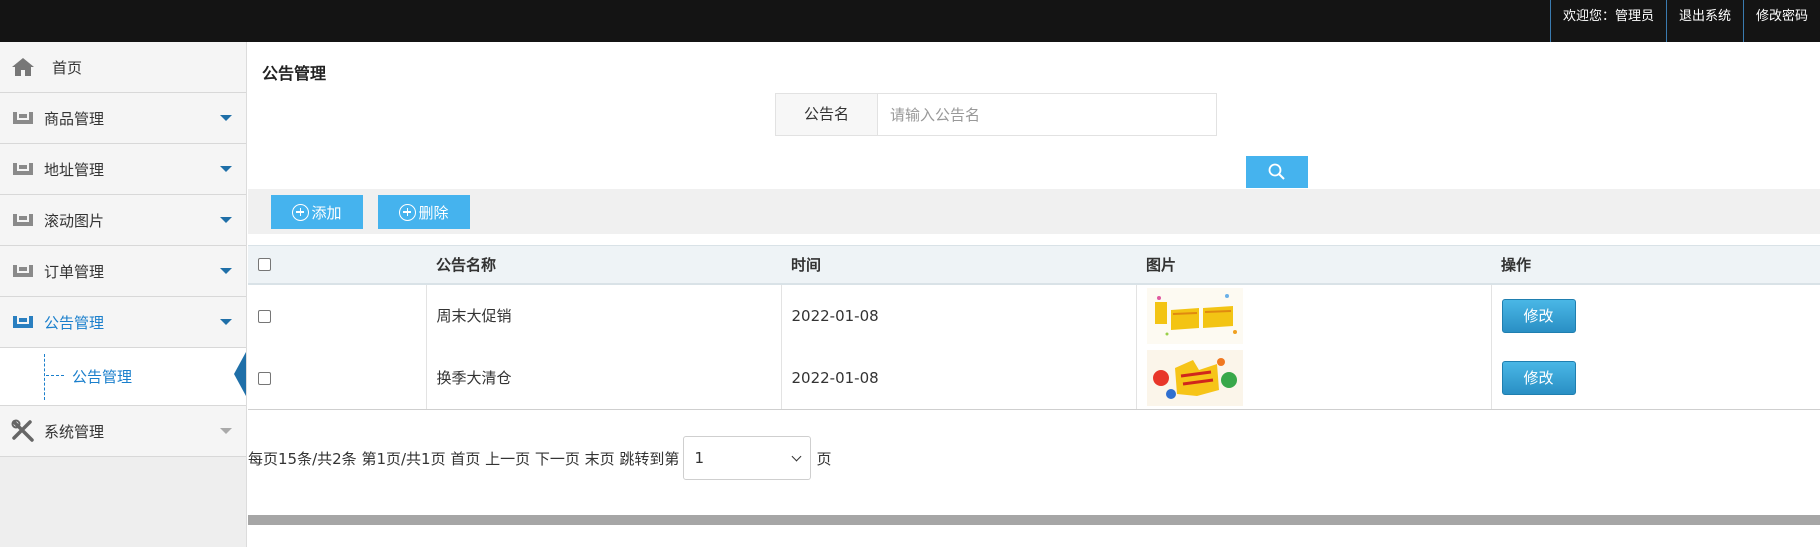 This screenshot has width=1820, height=547. I want to click on table-row: 周末大促销 2022-01-08 修改, so click(1034, 315).